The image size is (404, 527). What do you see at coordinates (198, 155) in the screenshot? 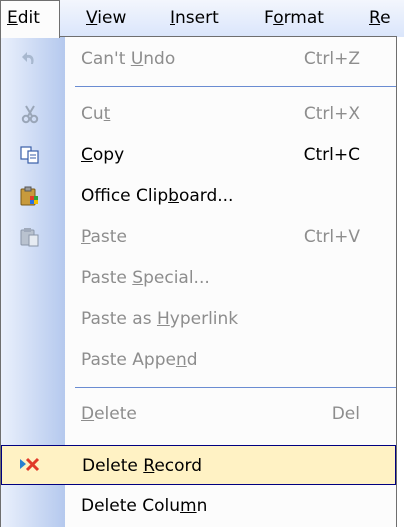
I see `menu-item-copy: Copy Ctrl+C` at bounding box center [198, 155].